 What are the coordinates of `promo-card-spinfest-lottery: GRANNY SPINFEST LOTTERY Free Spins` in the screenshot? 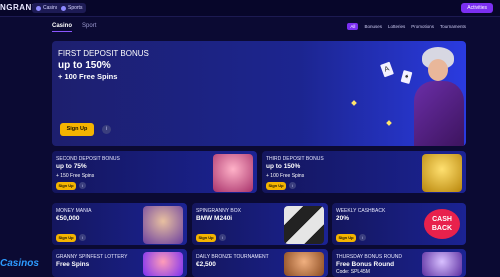 It's located at (119, 263).